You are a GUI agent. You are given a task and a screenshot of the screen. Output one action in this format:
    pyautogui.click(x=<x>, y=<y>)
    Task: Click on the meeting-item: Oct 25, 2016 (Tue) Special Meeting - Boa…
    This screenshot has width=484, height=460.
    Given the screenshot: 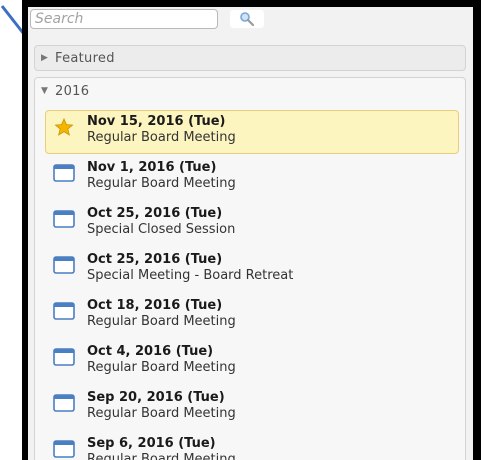 What is the action you would take?
    pyautogui.click(x=252, y=271)
    